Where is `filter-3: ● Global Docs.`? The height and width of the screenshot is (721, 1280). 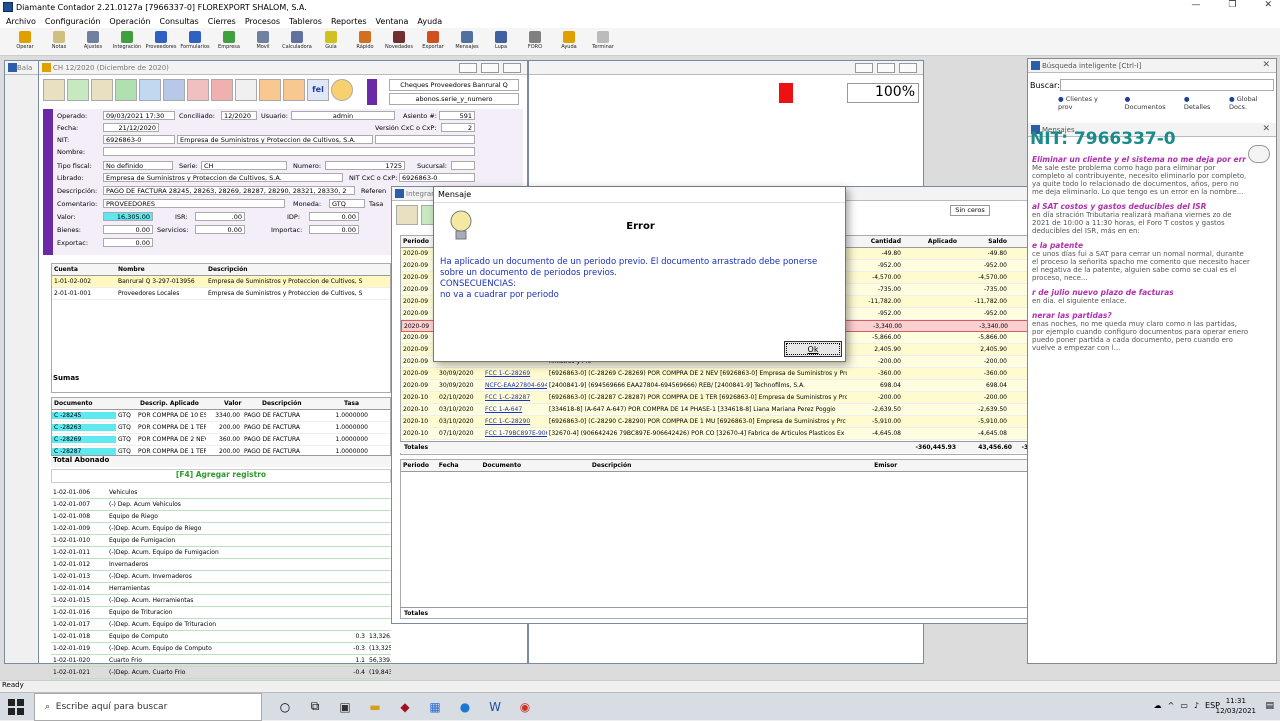 filter-3: ● Global Docs. is located at coordinates (1252, 103).